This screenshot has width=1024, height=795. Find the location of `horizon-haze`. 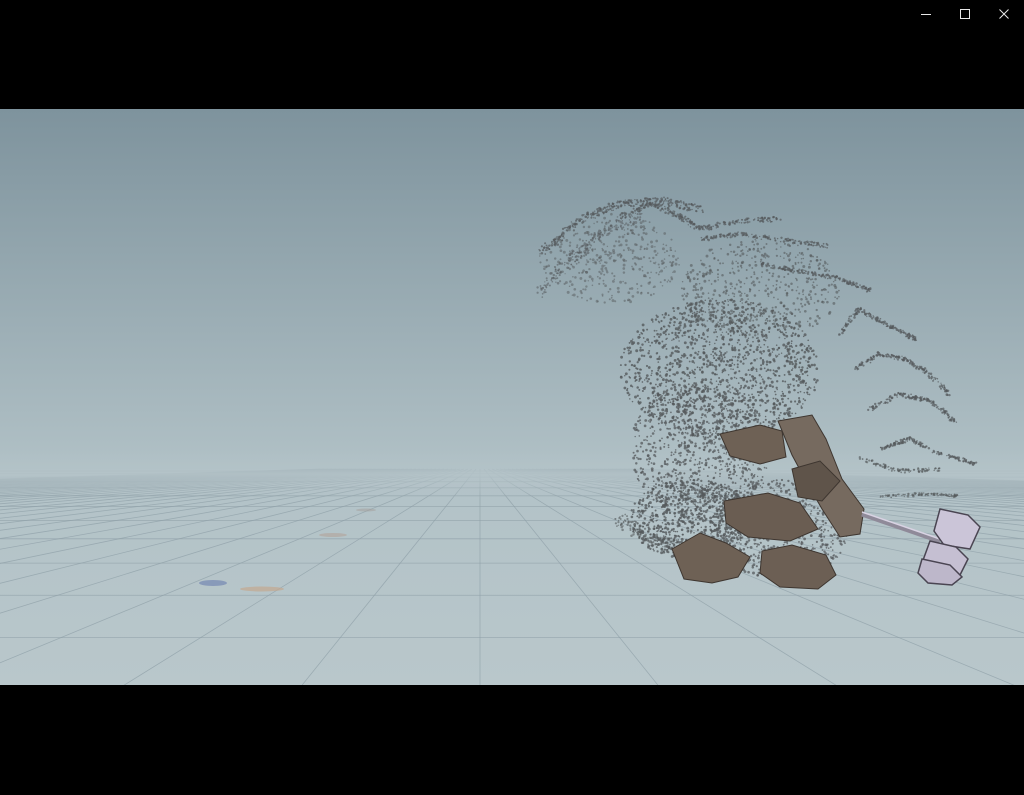

horizon-haze is located at coordinates (512, 474).